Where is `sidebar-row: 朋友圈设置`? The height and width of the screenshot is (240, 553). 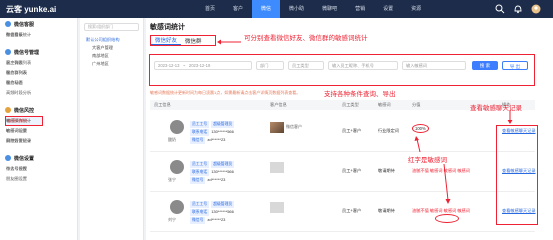 sidebar-row: 朋友圈设置 is located at coordinates (38, 179).